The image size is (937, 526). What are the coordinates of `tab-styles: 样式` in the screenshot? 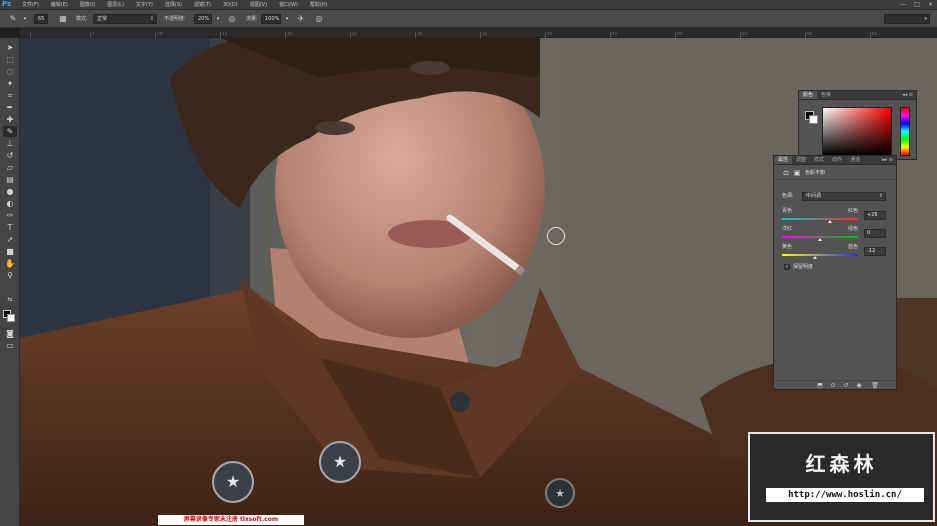 It's located at (819, 160).